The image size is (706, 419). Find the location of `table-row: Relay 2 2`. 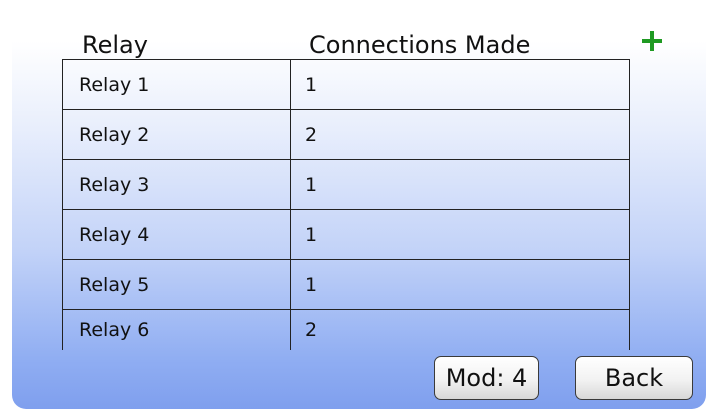

table-row: Relay 2 2 is located at coordinates (346, 135).